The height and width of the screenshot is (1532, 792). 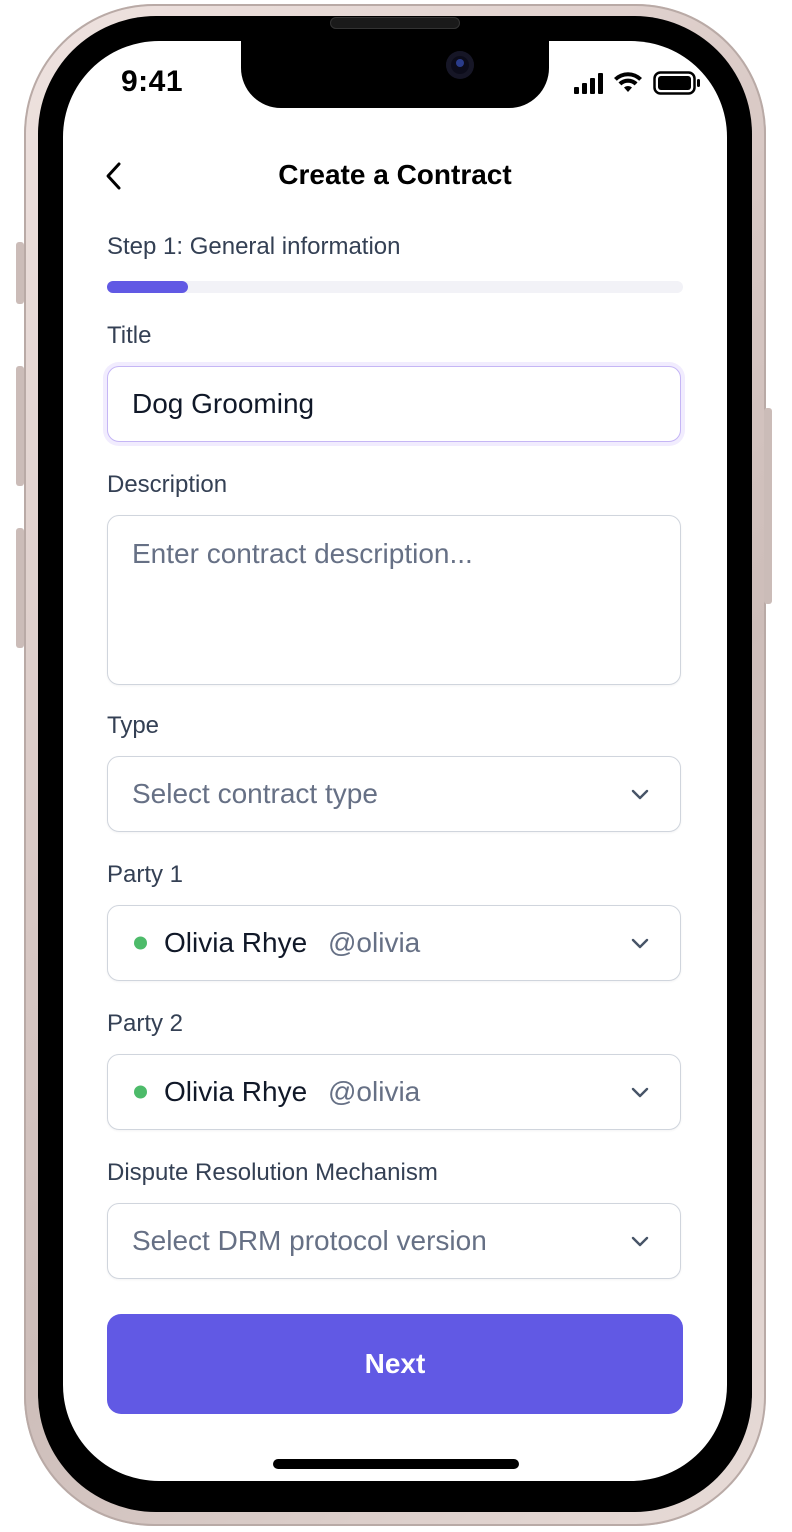 I want to click on step-progress-fill, so click(x=147, y=287).